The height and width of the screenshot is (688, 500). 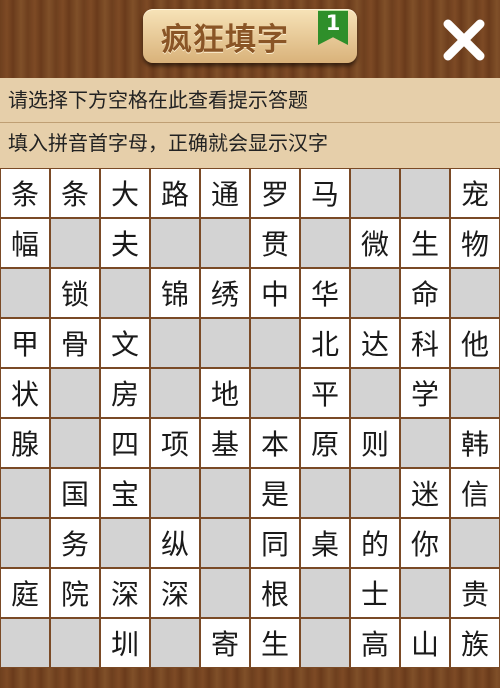 I want to click on grid-cell-letter: 院, so click(x=75, y=593).